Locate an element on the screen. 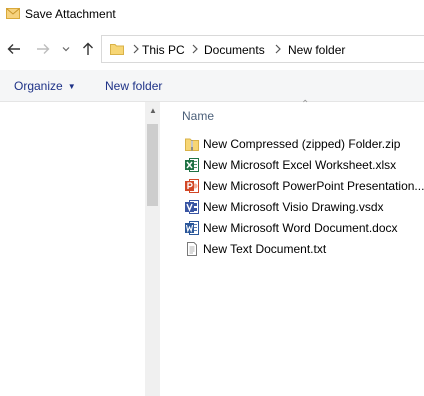 The width and height of the screenshot is (424, 396). file-row: New Microsoft Visio Drawing.vsdx is located at coordinates (303, 207).